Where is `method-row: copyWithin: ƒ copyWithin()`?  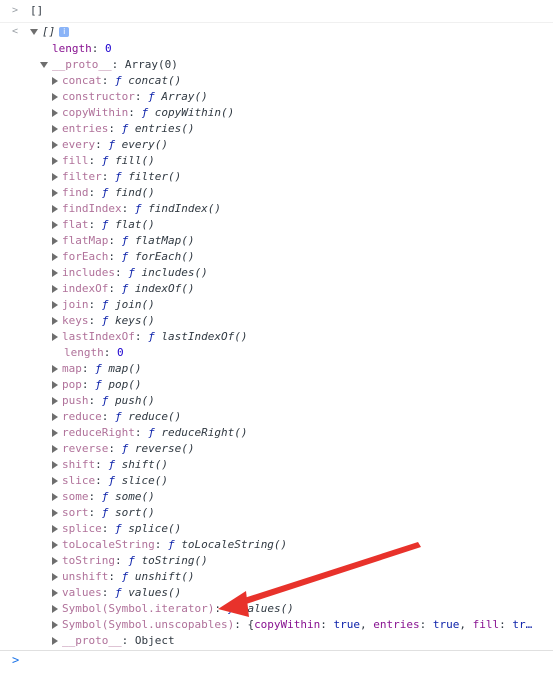
method-row: copyWithin: ƒ copyWithin() is located at coordinates (276, 113).